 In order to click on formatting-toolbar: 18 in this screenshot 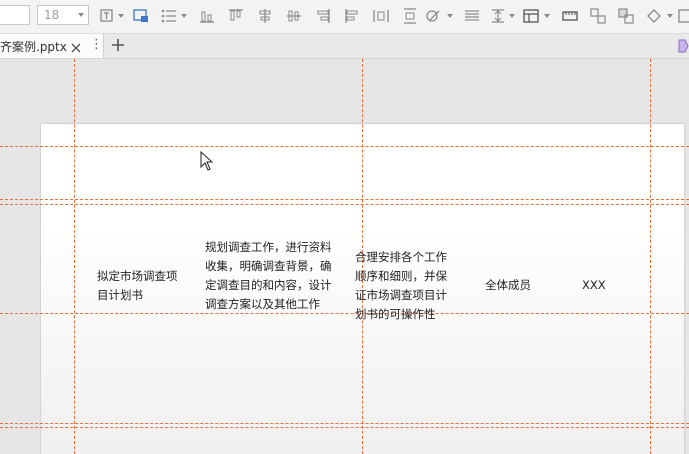, I will do `click(344, 17)`.